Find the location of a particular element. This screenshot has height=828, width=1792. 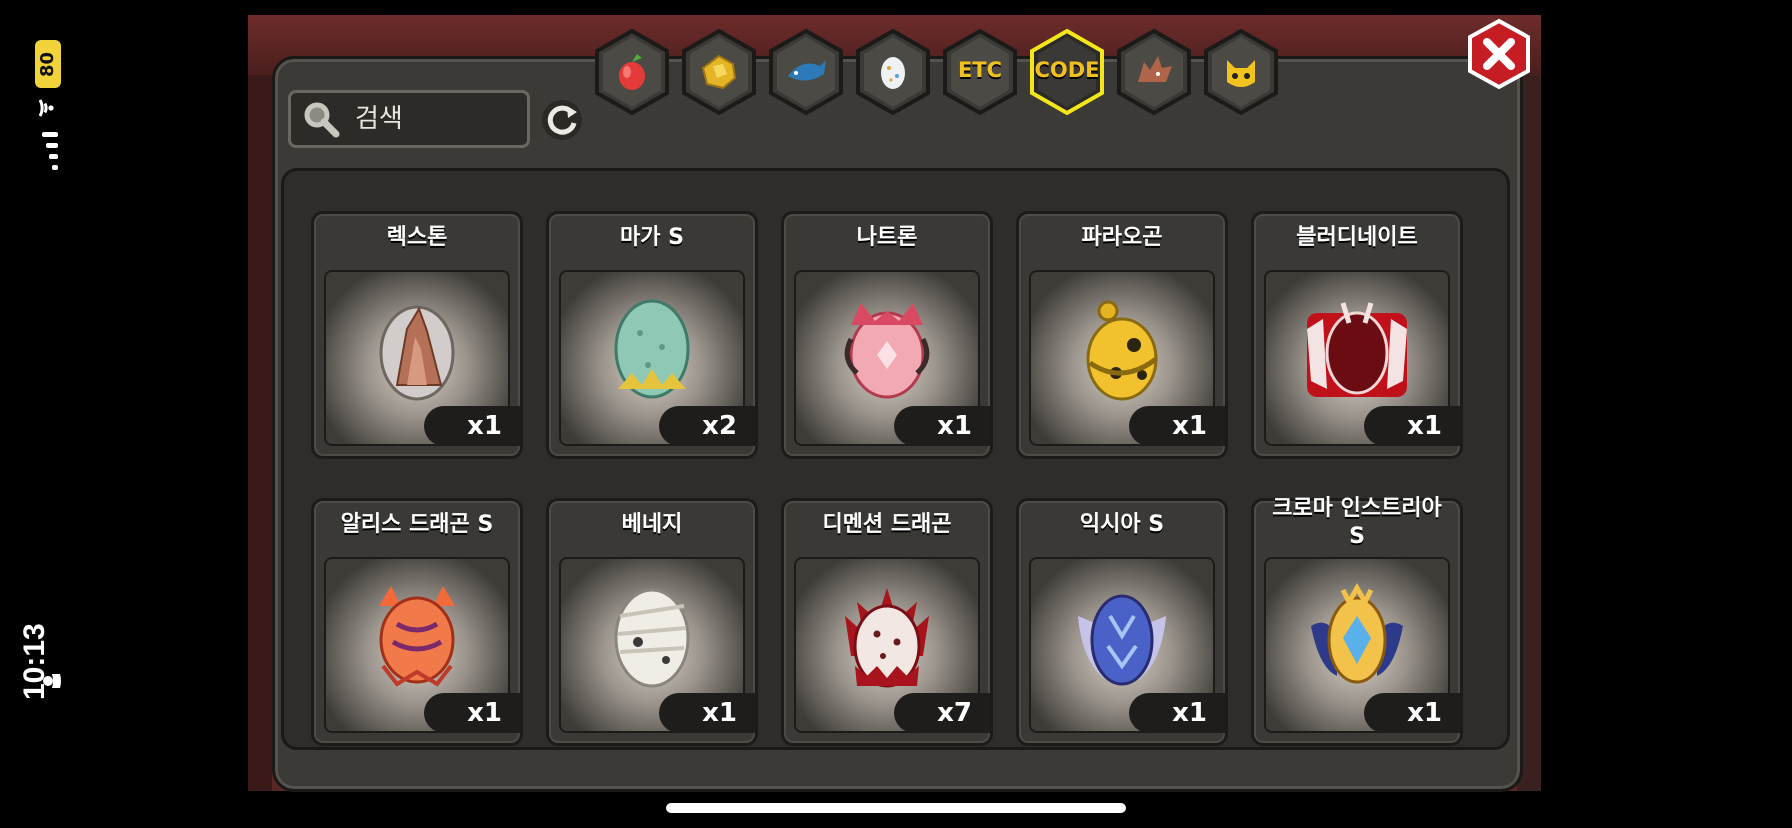

item-name: 렉스톤 is located at coordinates (417, 237).